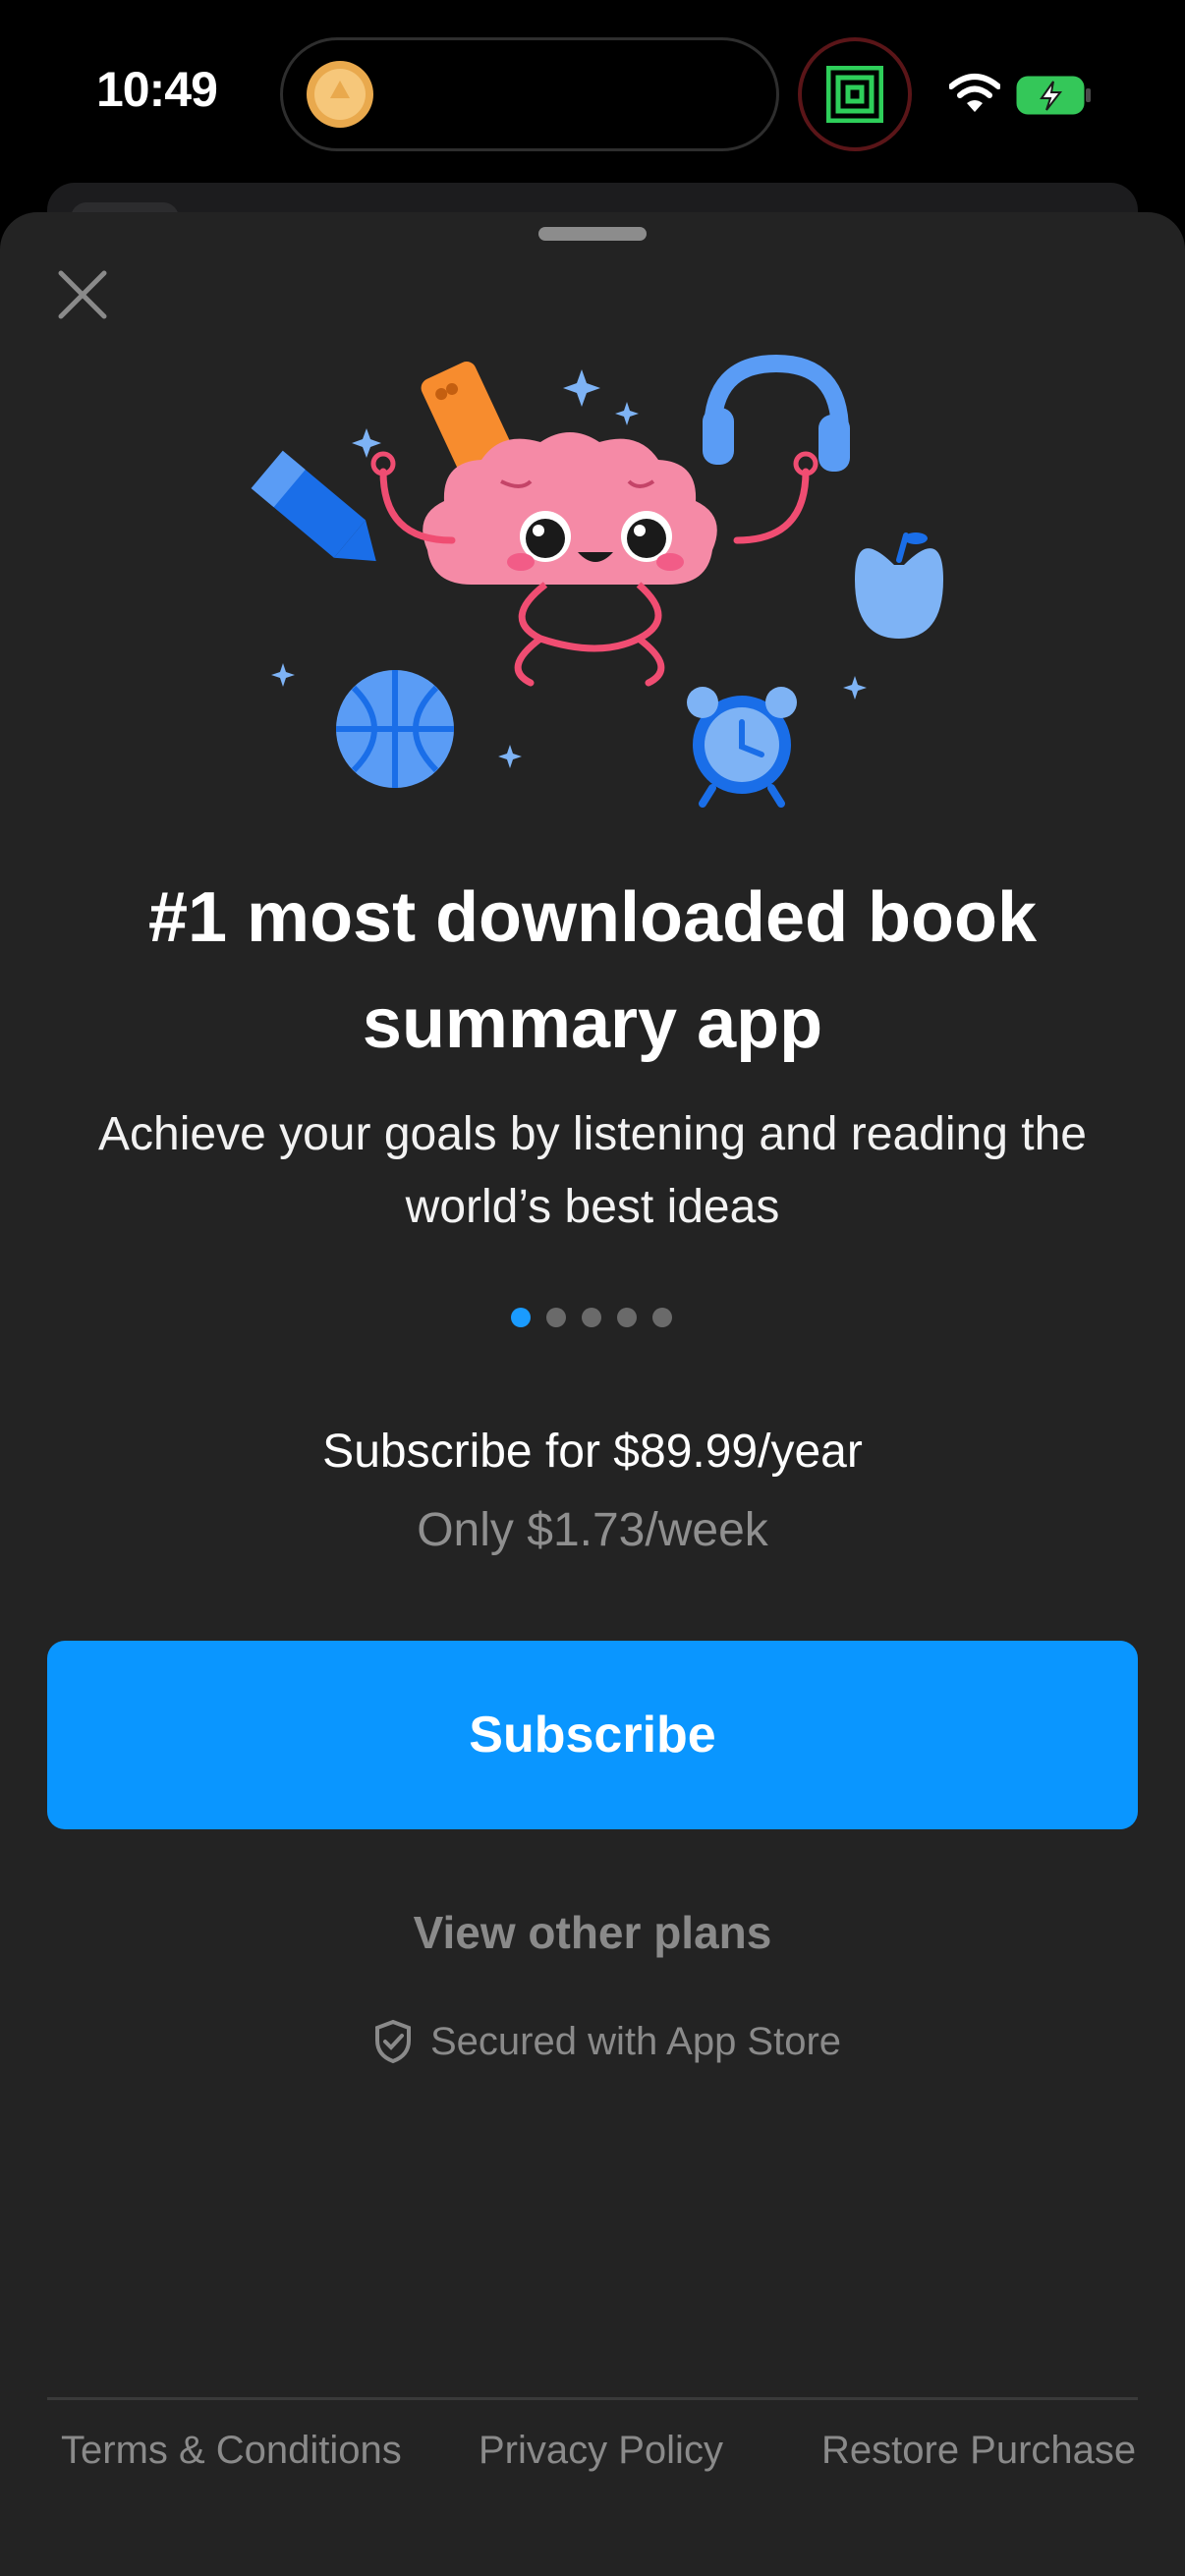  What do you see at coordinates (340, 94) in the screenshot?
I see `coin-icon` at bounding box center [340, 94].